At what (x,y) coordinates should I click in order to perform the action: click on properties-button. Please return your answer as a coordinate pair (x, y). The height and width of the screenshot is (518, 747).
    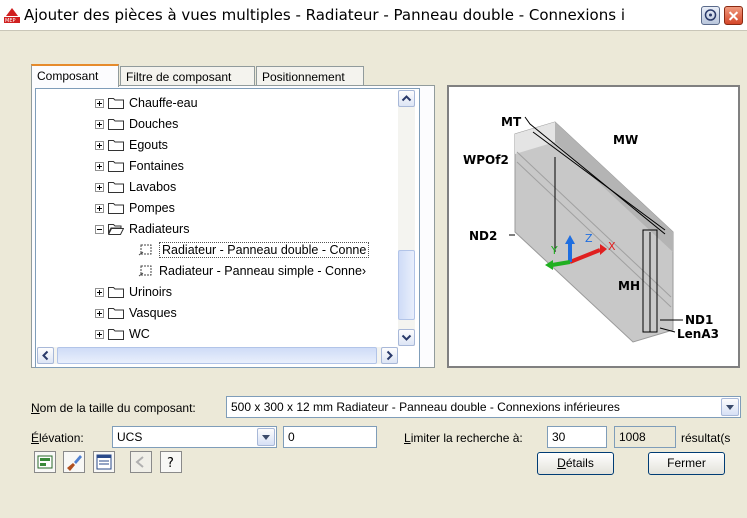
    Looking at the image, I should click on (104, 462).